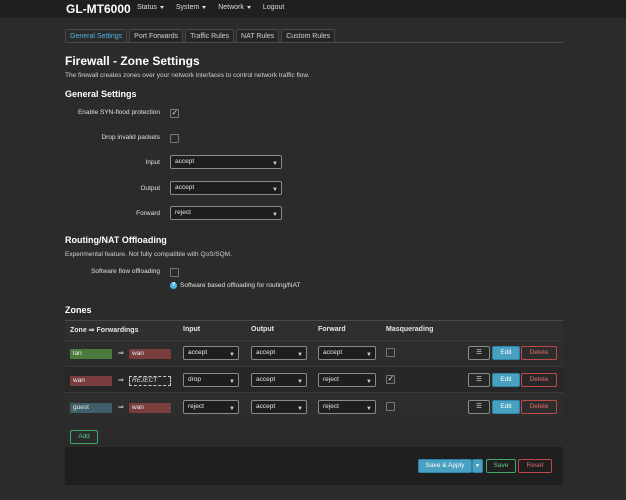 The height and width of the screenshot is (500, 626). What do you see at coordinates (347, 353) in the screenshot?
I see `zone-forward-select: accept ▼` at bounding box center [347, 353].